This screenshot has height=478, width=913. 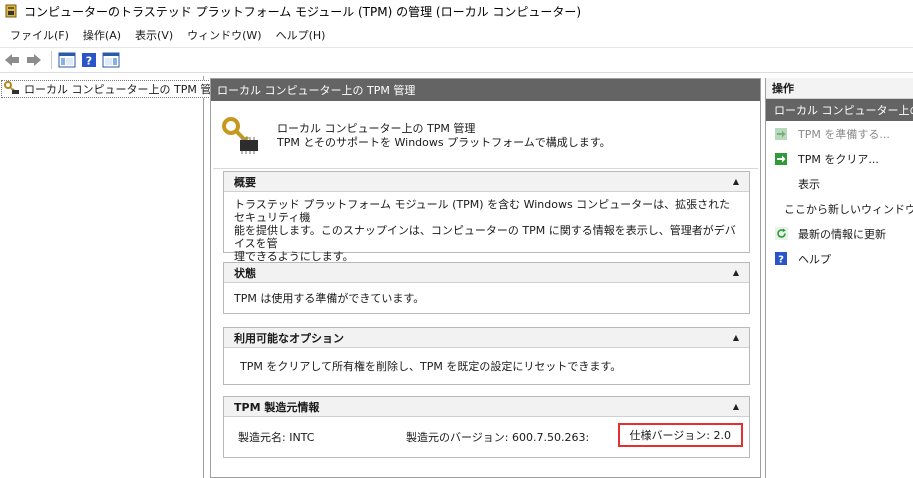 What do you see at coordinates (245, 273) in the screenshot?
I see `status-title: 状態` at bounding box center [245, 273].